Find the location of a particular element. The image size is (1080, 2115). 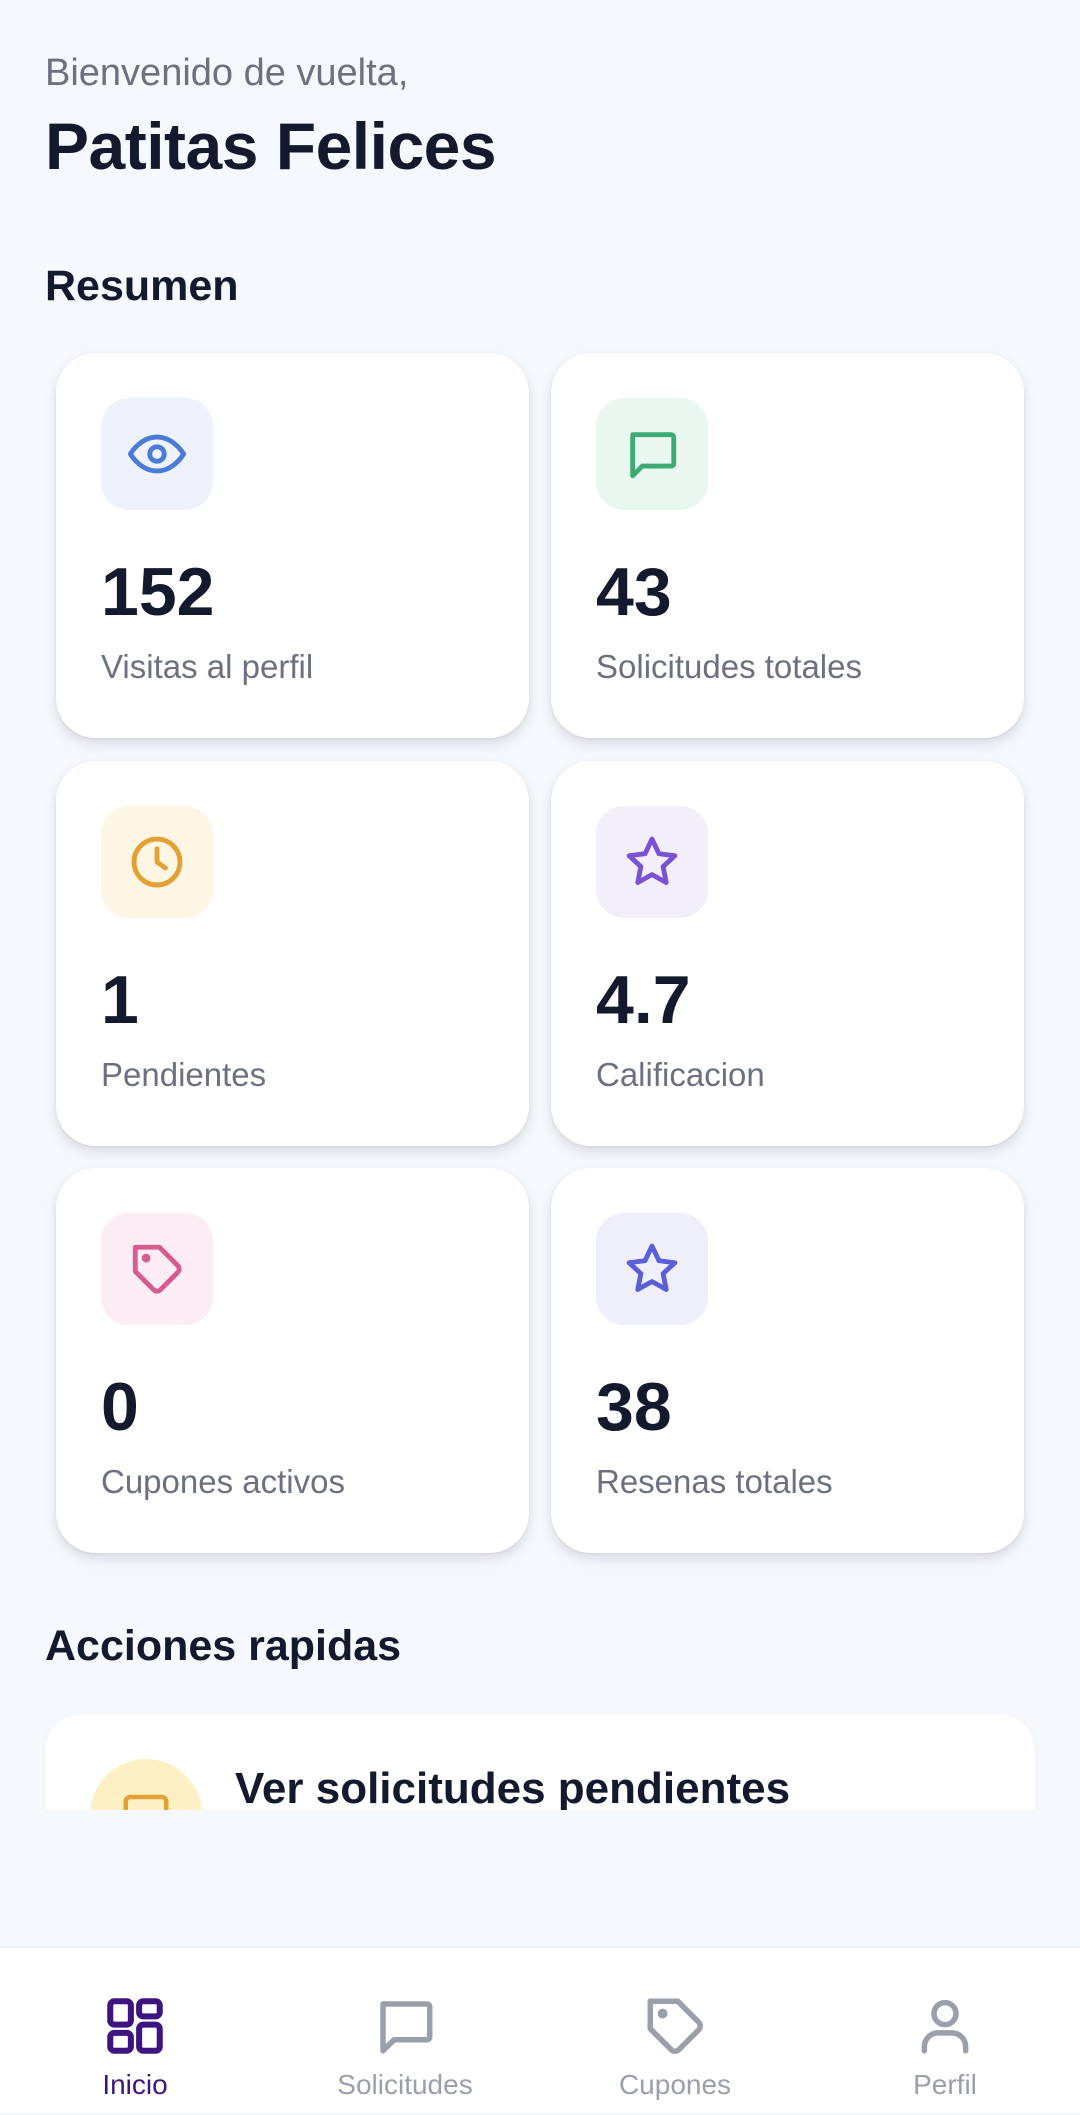

summary-section-title: Resumen is located at coordinates (142, 286).